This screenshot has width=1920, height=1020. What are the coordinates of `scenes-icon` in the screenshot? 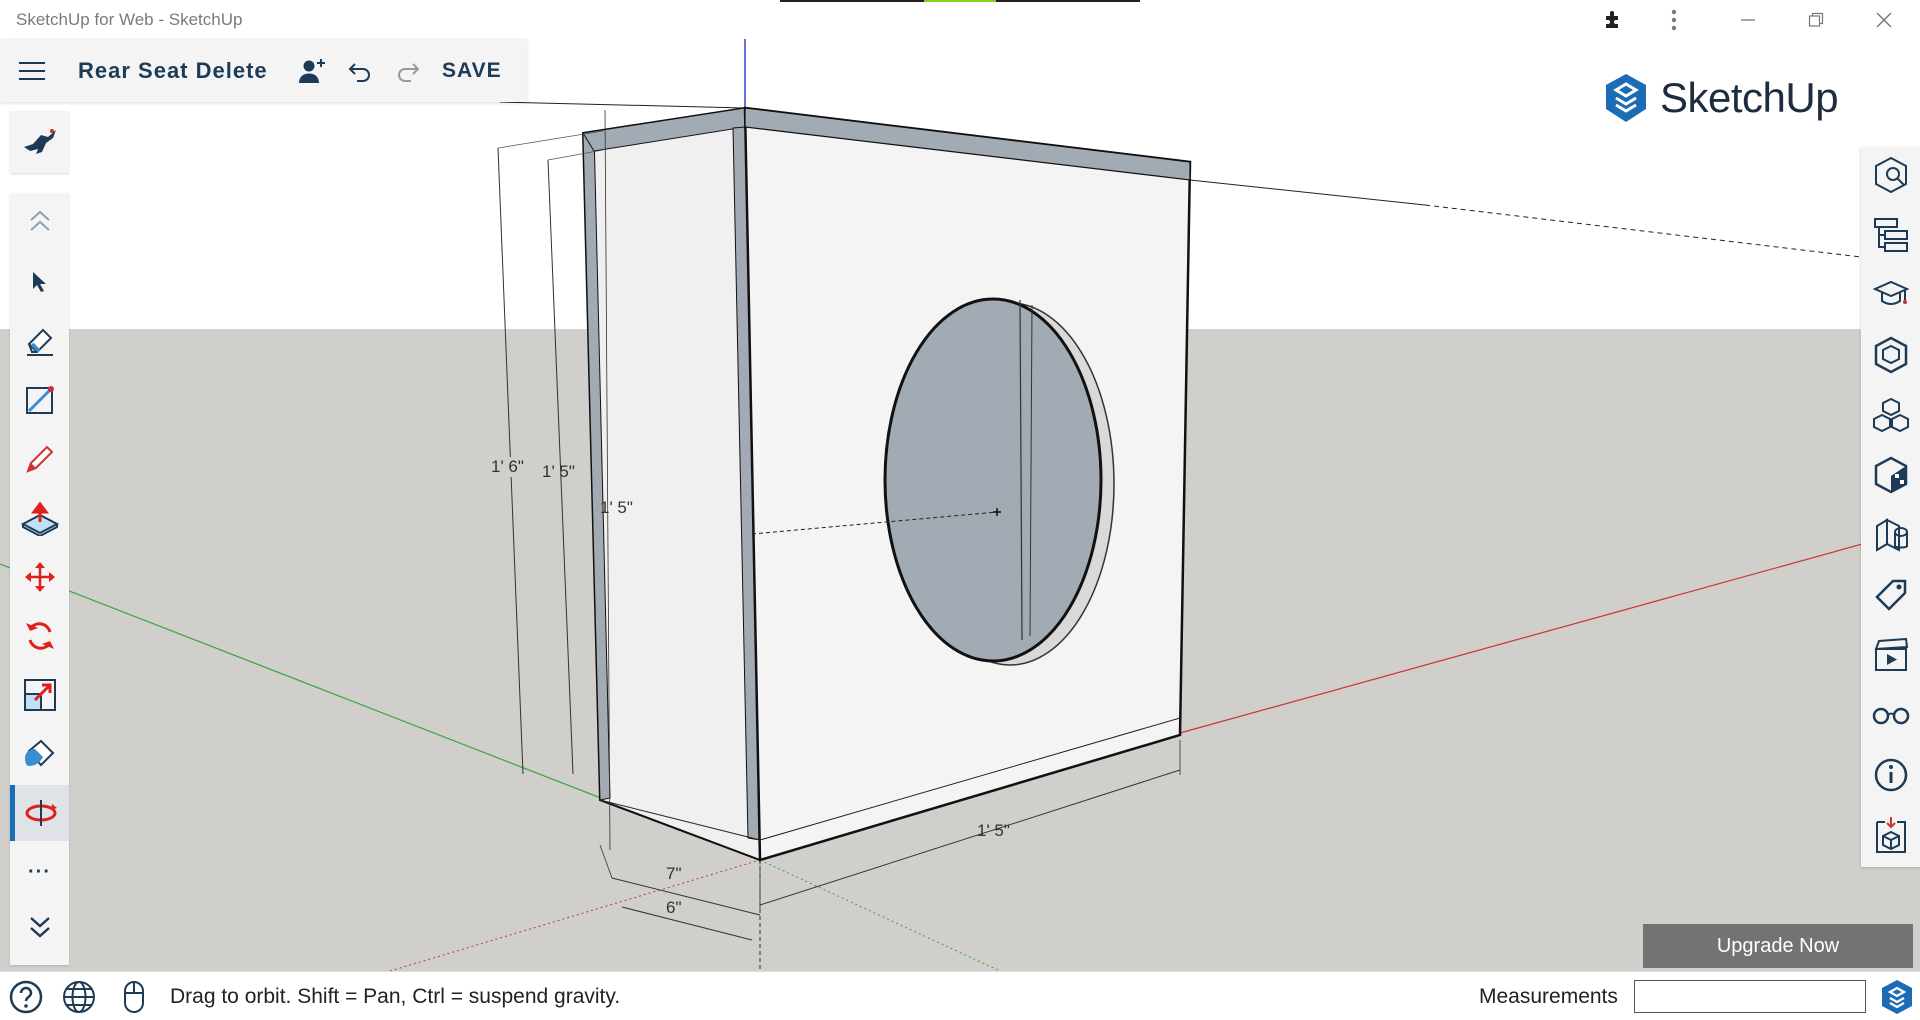 It's located at (1890, 535).